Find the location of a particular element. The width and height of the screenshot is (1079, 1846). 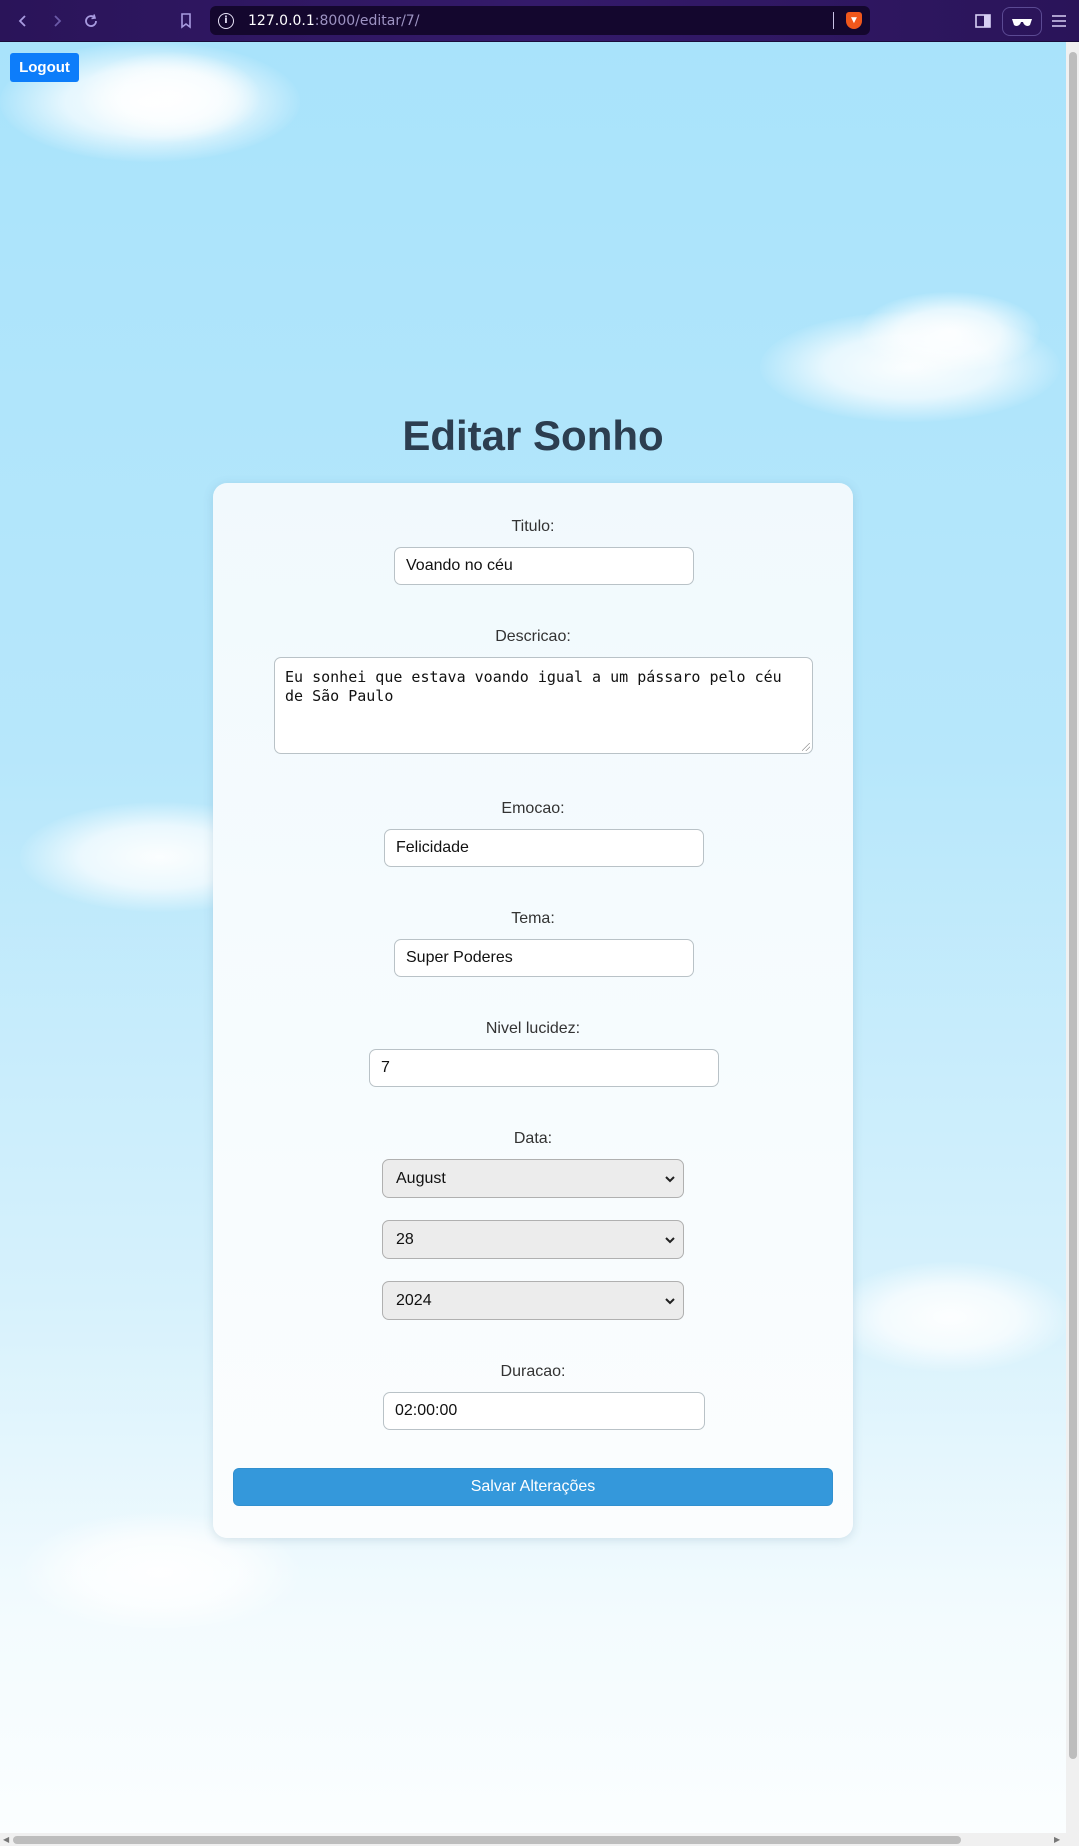

scroll-left-icon: ◀ is located at coordinates (6, 1839).